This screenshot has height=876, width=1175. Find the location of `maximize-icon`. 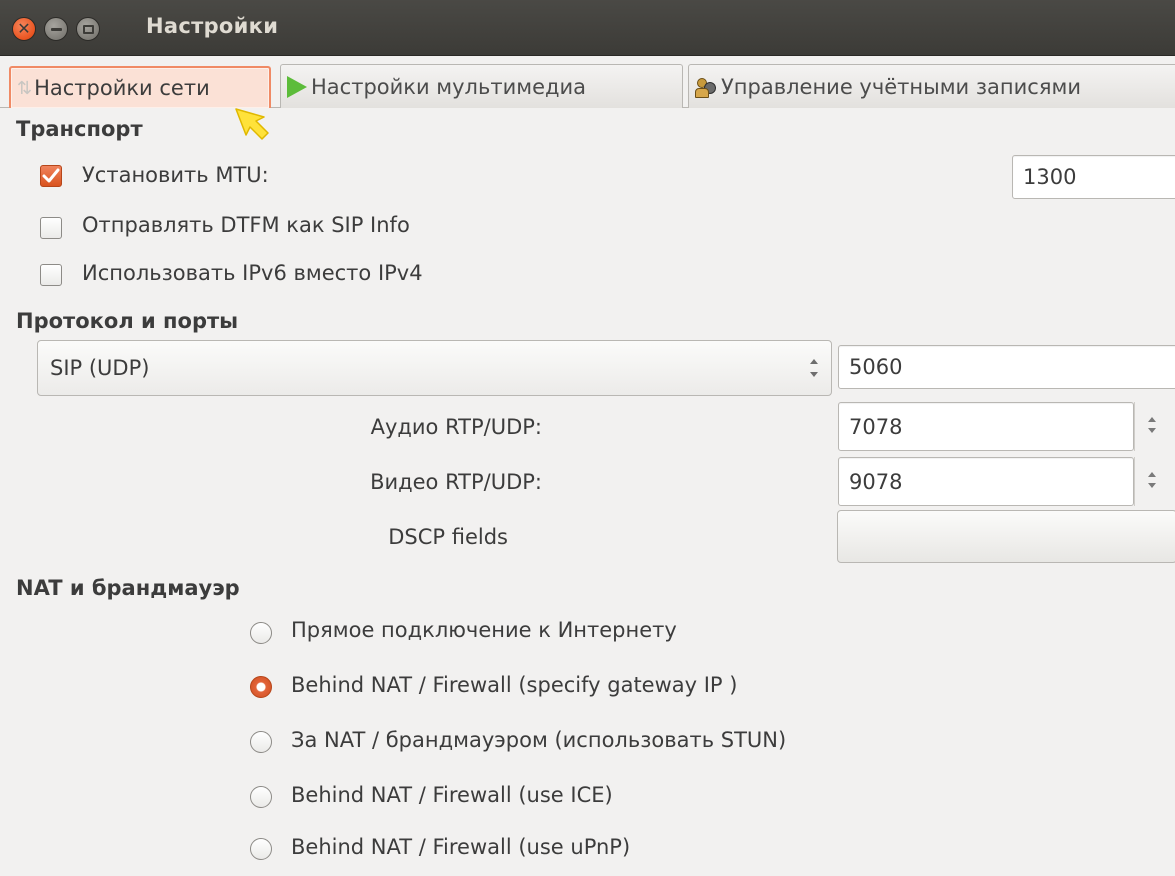

maximize-icon is located at coordinates (88, 29).